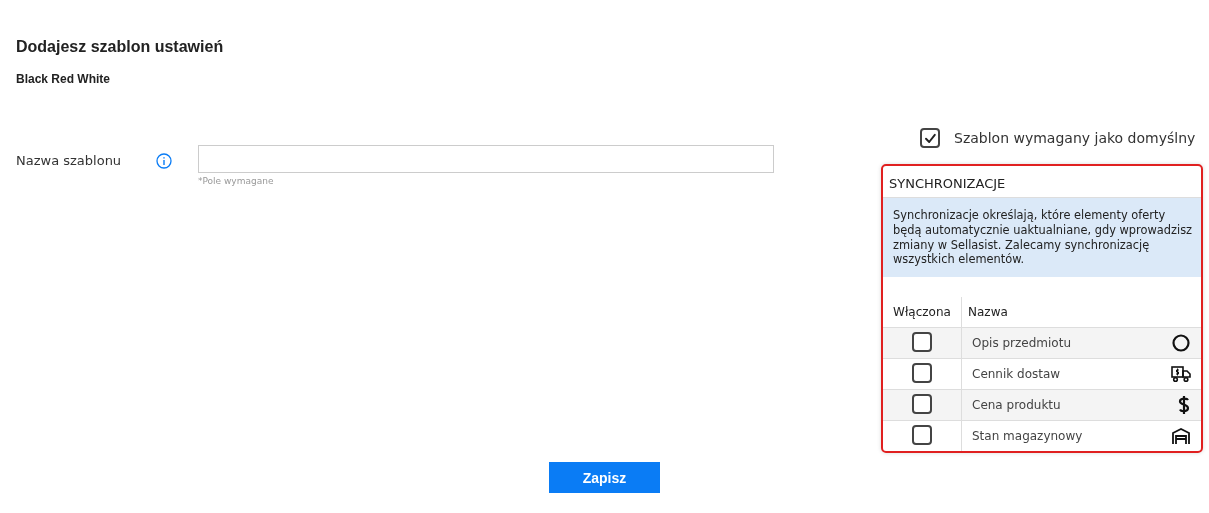  I want to click on required-hint: *Pole wymagane, so click(236, 181).